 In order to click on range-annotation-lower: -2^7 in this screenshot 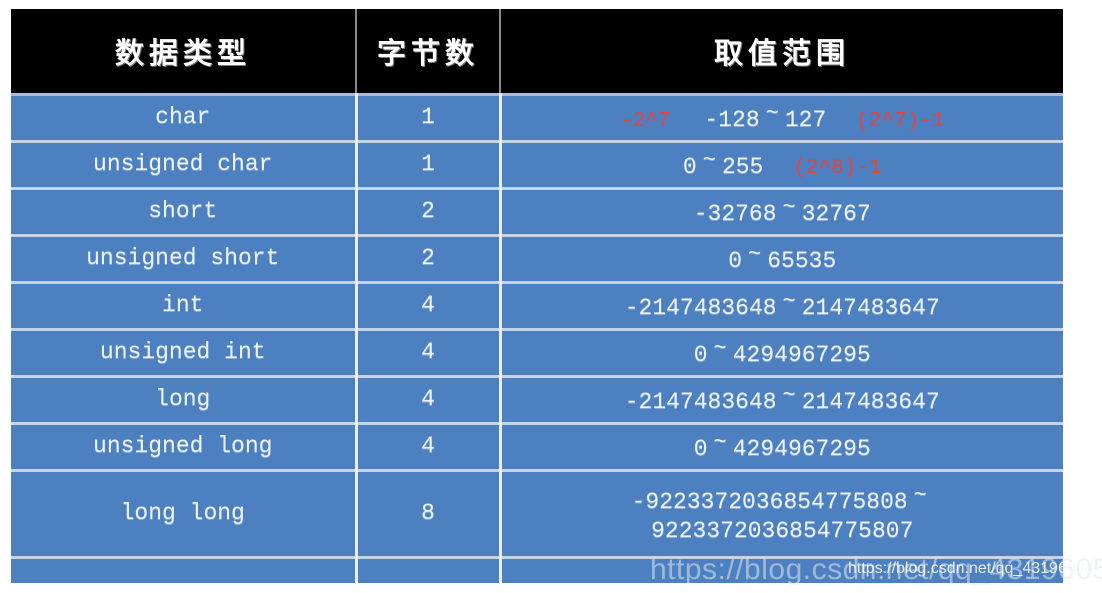, I will do `click(645, 122)`.